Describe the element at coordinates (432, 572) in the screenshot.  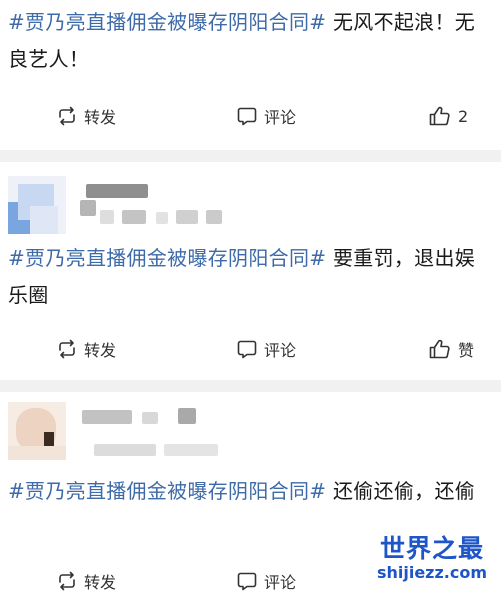
I see `watermark-url: shijiezz.com` at that location.